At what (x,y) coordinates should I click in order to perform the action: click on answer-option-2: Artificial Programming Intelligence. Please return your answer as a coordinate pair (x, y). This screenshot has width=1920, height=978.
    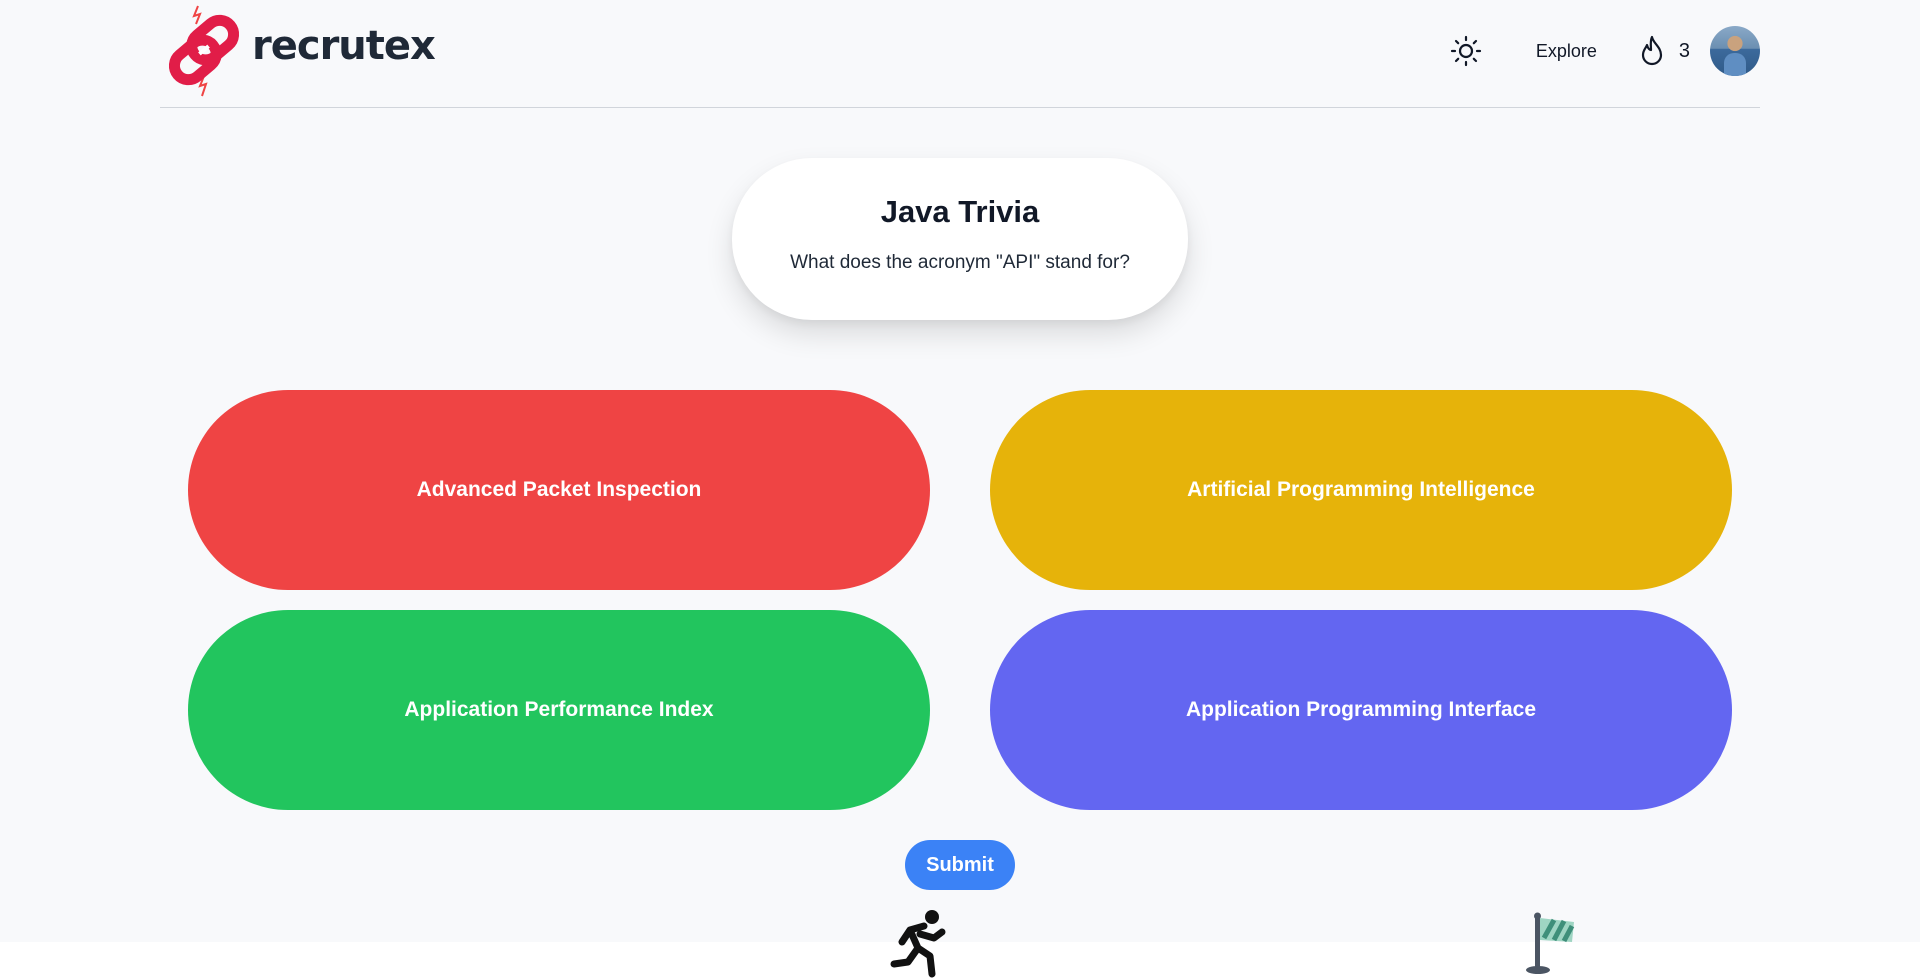
    Looking at the image, I should click on (1361, 490).